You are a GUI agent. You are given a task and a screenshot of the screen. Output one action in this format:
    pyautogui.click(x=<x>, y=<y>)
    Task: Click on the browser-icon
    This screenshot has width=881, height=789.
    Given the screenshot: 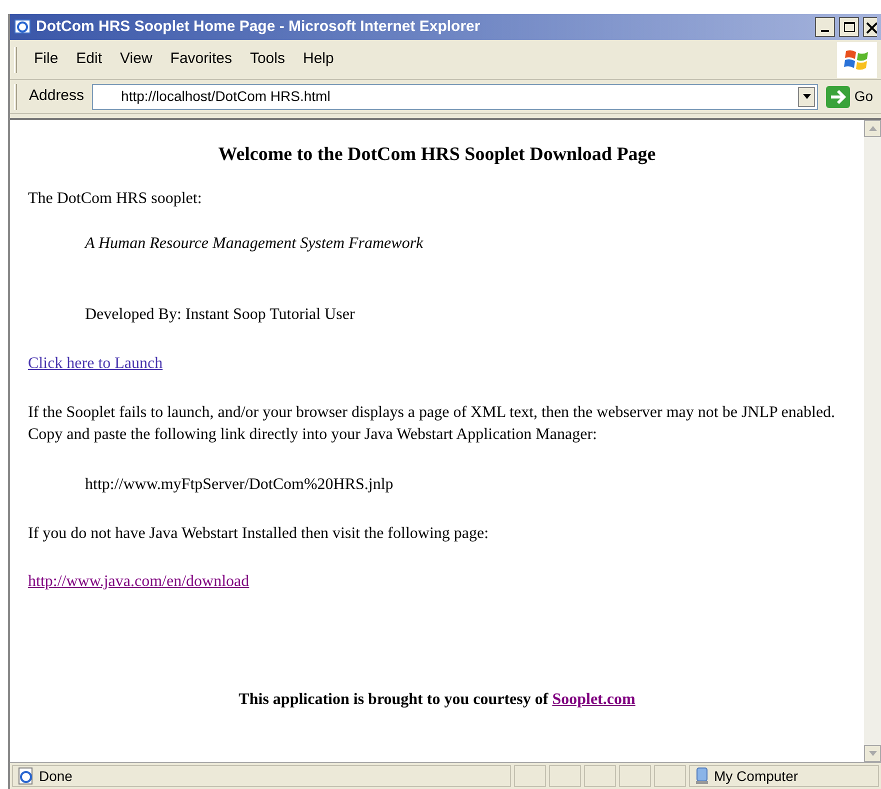 What is the action you would take?
    pyautogui.click(x=23, y=27)
    